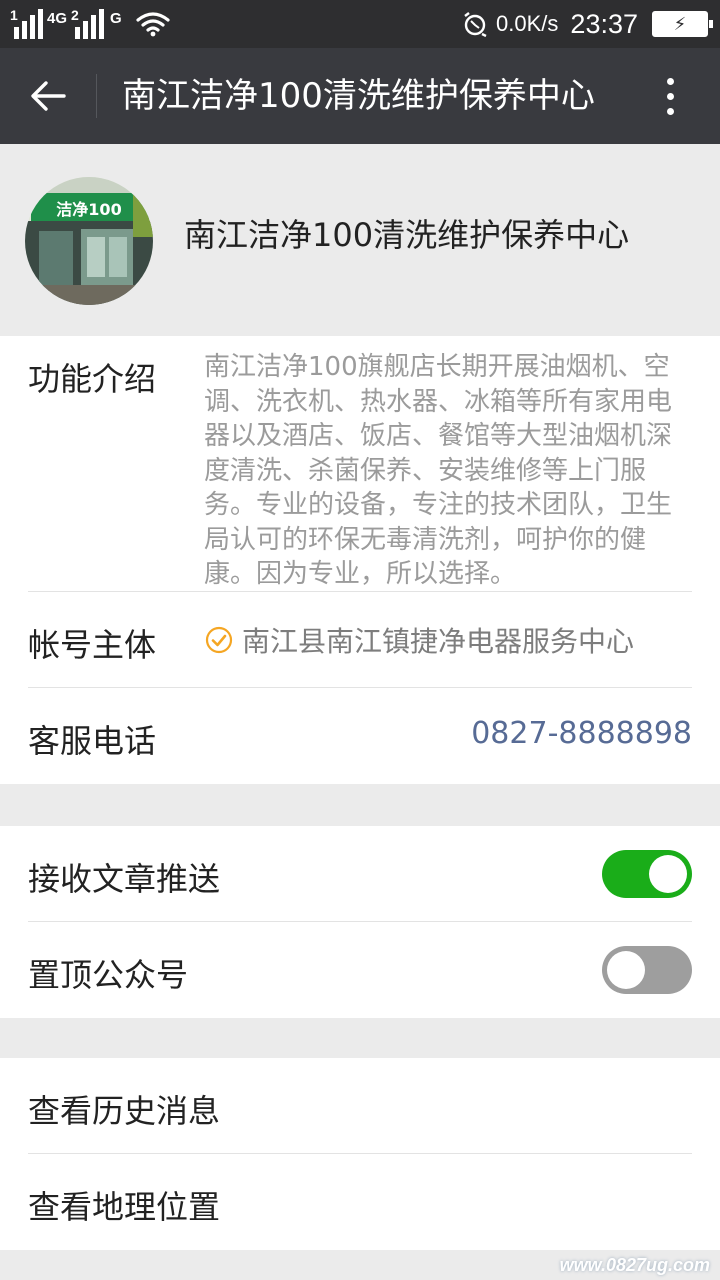 The image size is (720, 1280). Describe the element at coordinates (124, 879) in the screenshot. I see `receive-push-label: 接收文章推送` at that location.